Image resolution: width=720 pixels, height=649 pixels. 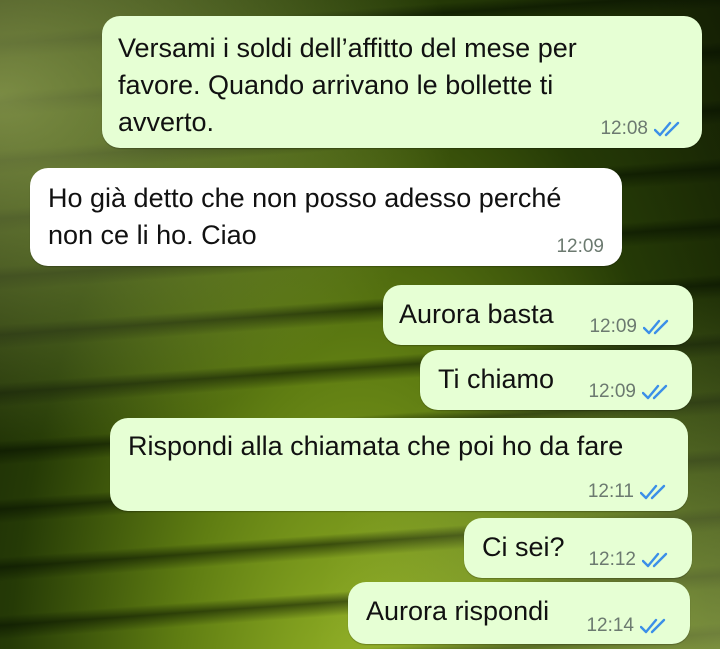 What do you see at coordinates (556, 380) in the screenshot?
I see `outgoing-message-bubble: Ti chiamo 12:09` at bounding box center [556, 380].